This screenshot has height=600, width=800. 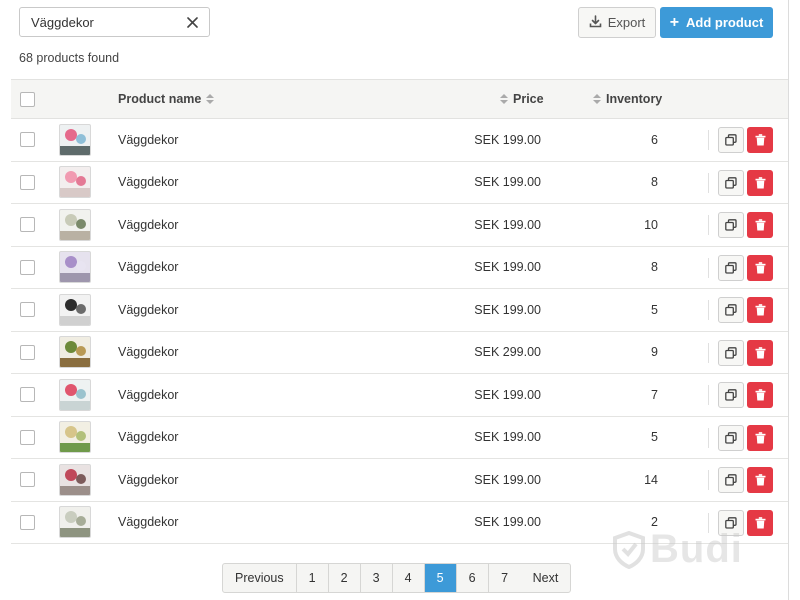 What do you see at coordinates (595, 22) in the screenshot?
I see `download-icon` at bounding box center [595, 22].